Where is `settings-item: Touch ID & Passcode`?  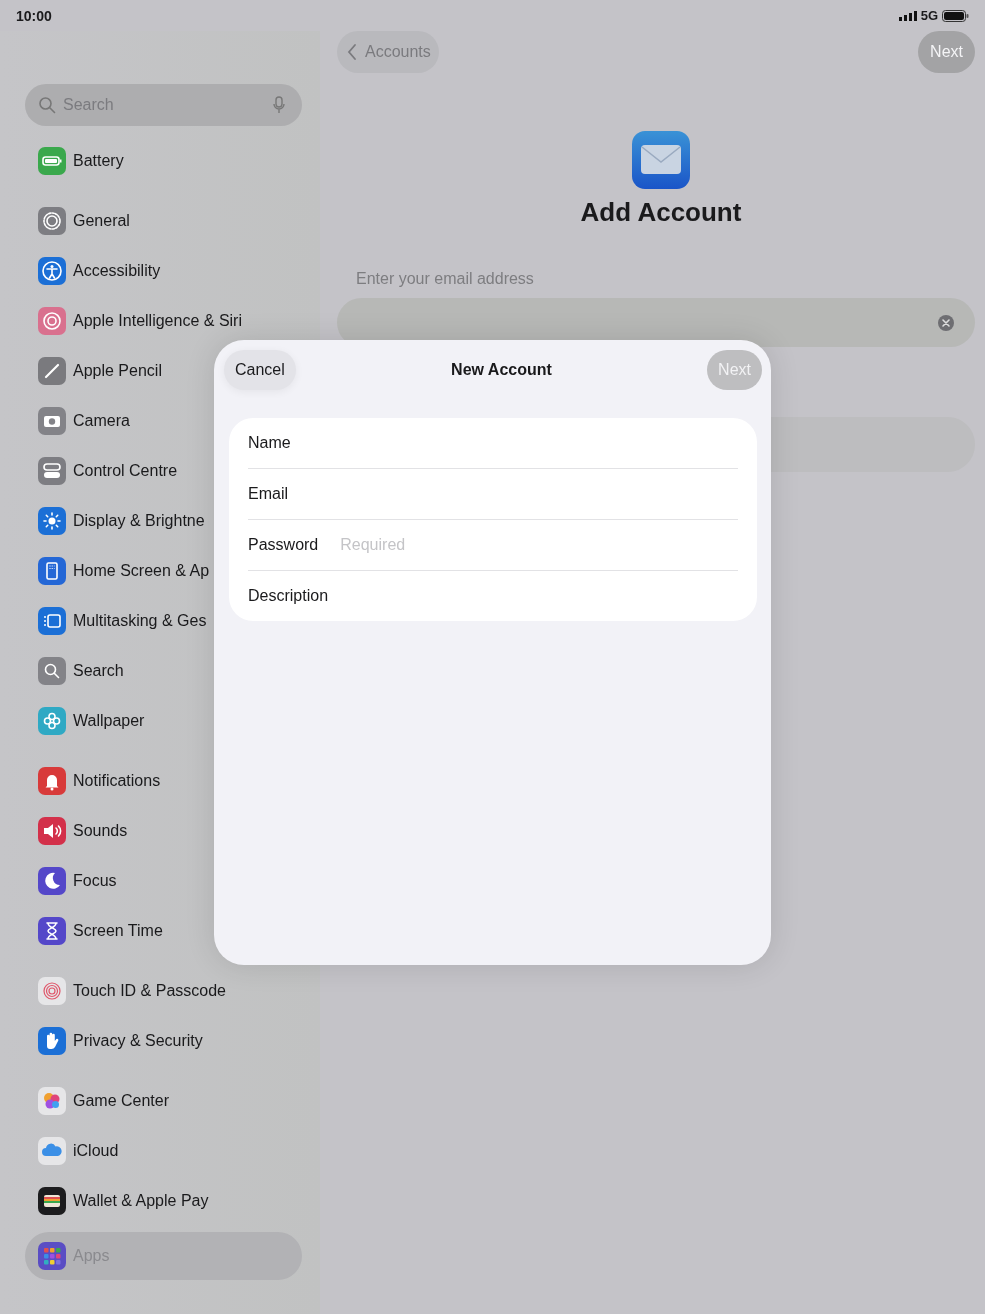
settings-item: Touch ID & Passcode is located at coordinates (172, 991).